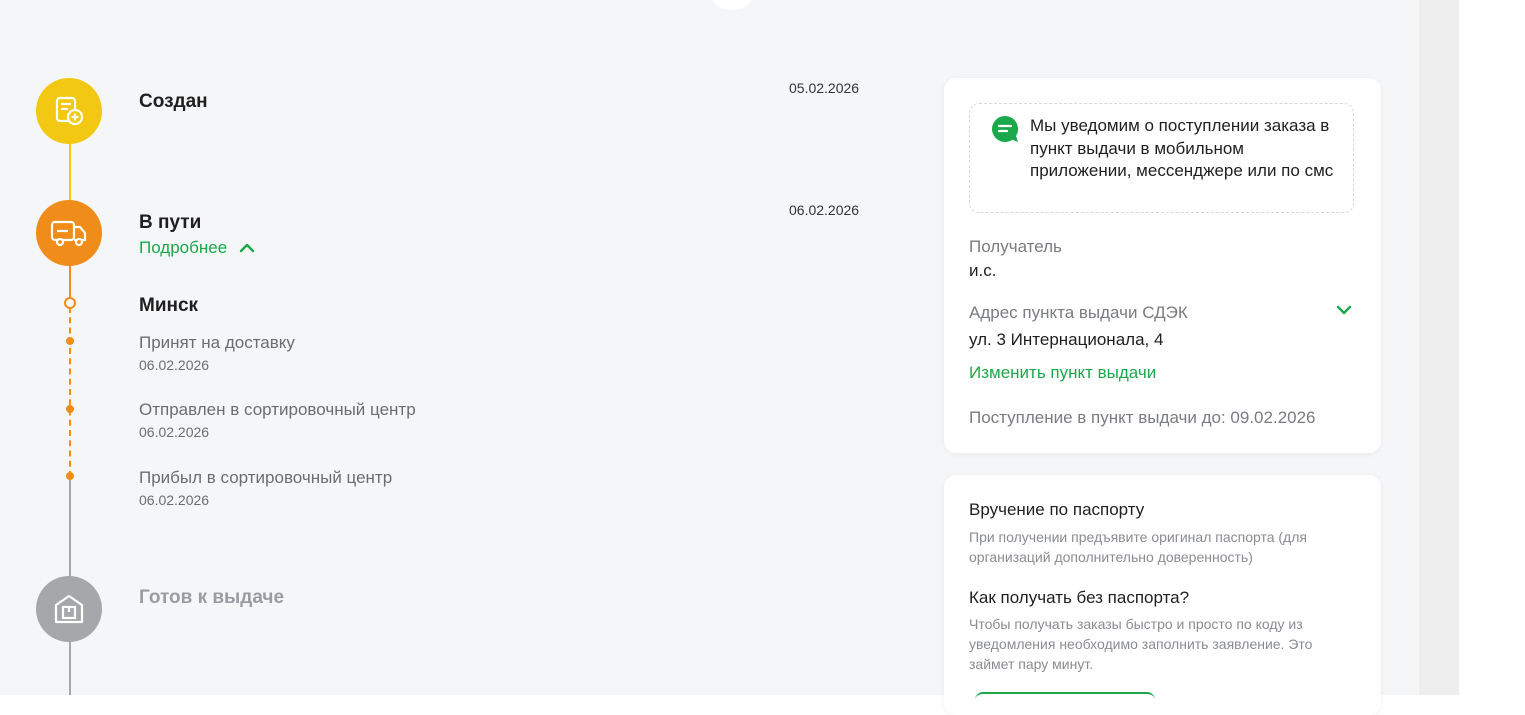  What do you see at coordinates (217, 342) in the screenshot?
I see `event-text: Принят на доставку` at bounding box center [217, 342].